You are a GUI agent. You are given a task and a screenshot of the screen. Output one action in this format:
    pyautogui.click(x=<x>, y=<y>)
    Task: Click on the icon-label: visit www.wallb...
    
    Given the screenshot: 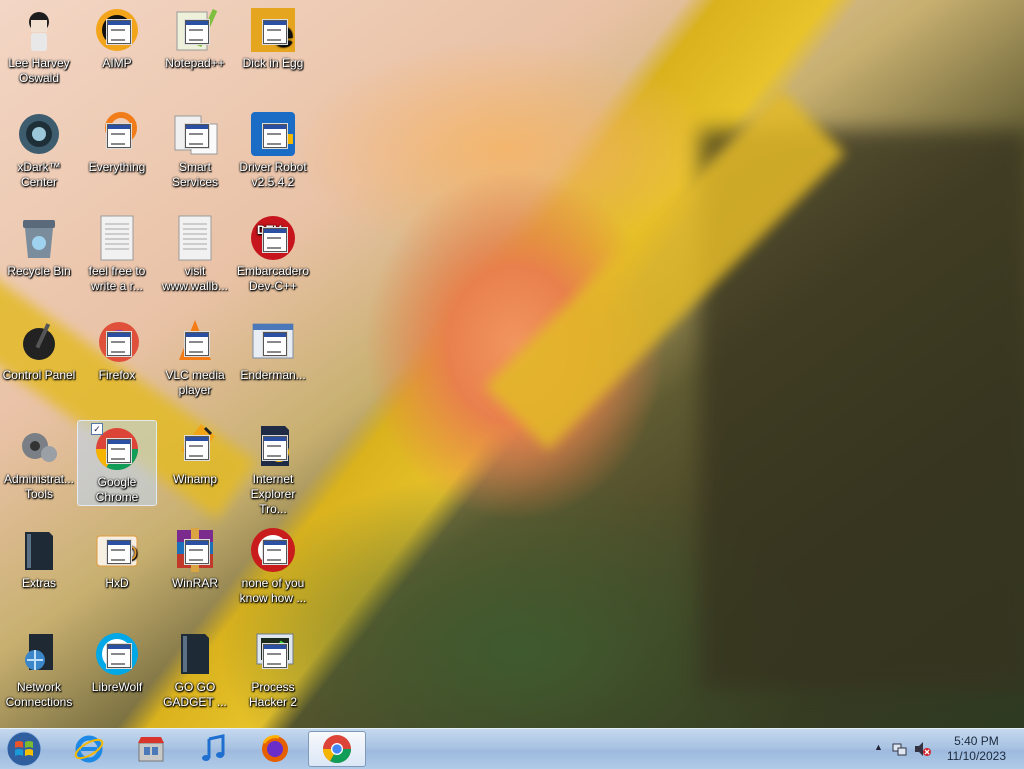 What is the action you would take?
    pyautogui.click(x=195, y=278)
    